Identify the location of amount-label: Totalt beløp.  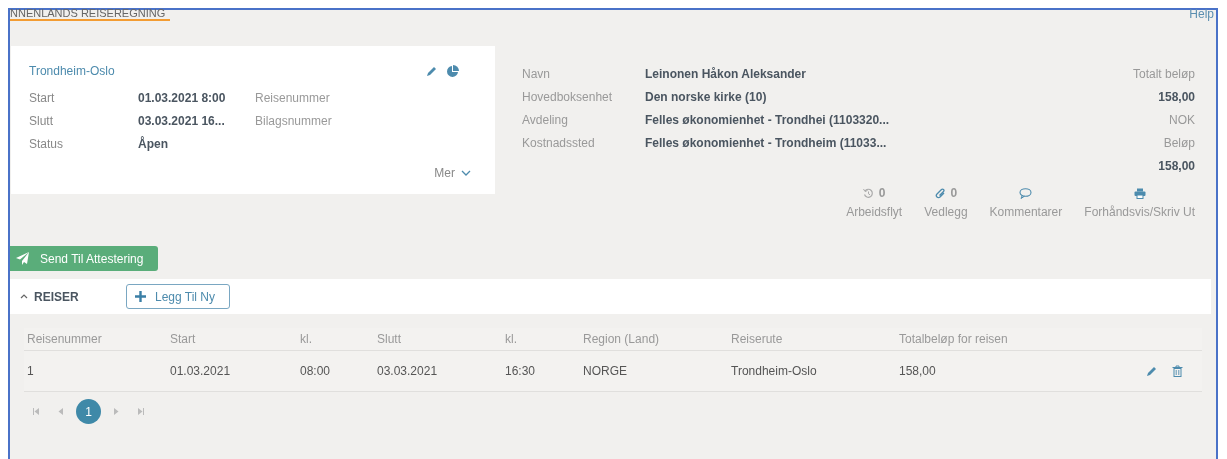
(1163, 74).